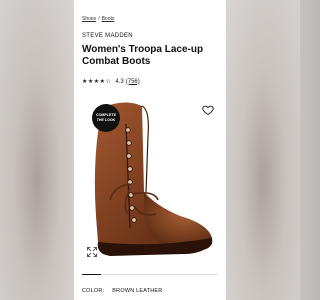 This screenshot has width=320, height=300. Describe the element at coordinates (92, 252) in the screenshot. I see `expand-icon` at that location.